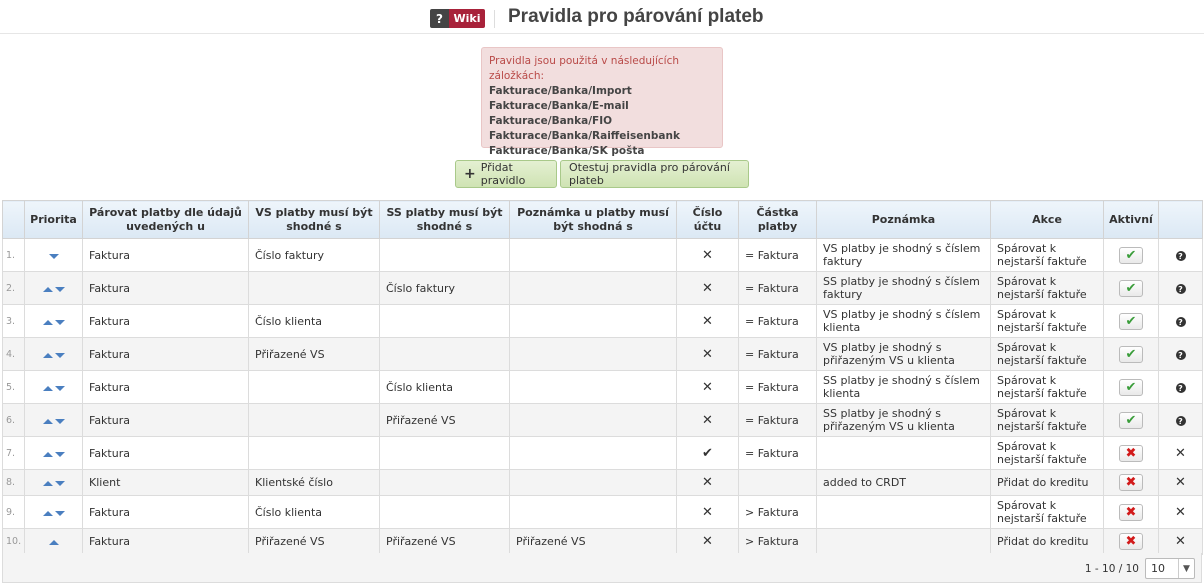 The image size is (1204, 583). I want to click on page-size-select: 10 ▼, so click(1170, 568).